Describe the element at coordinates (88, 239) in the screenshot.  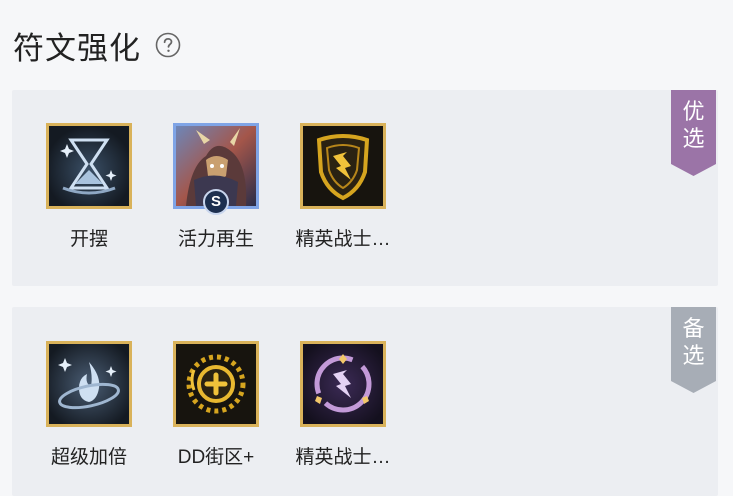
I see `card-label: 开摆` at that location.